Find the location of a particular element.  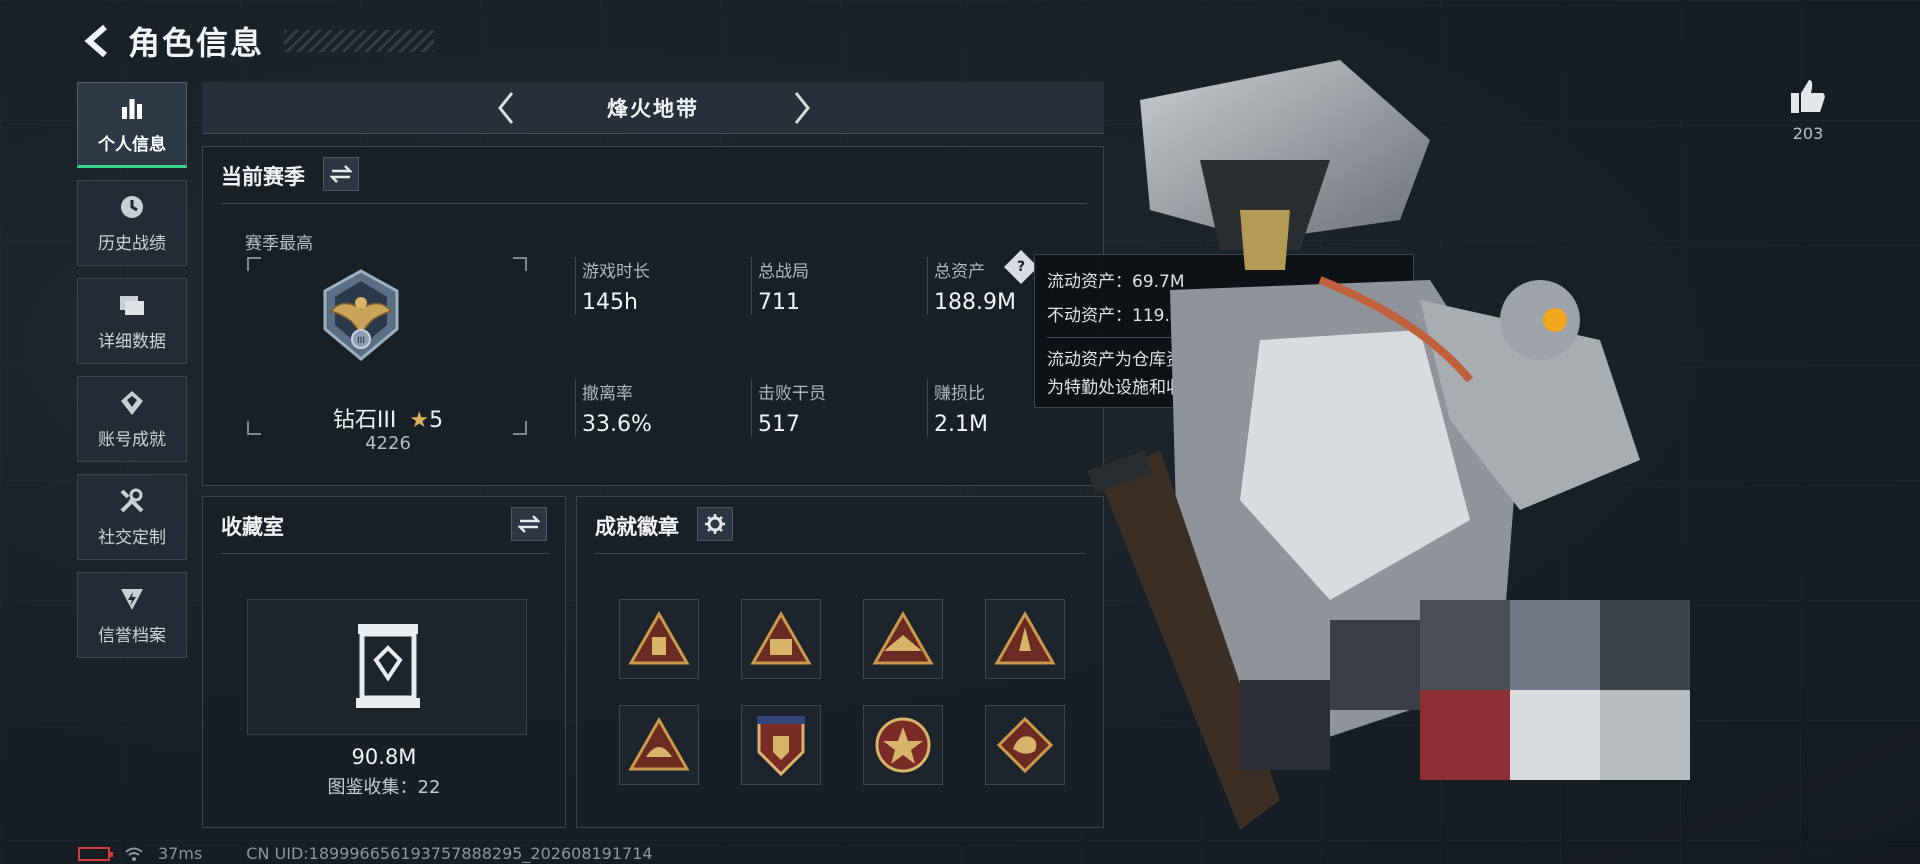

star-badge-icon is located at coordinates (903, 745).